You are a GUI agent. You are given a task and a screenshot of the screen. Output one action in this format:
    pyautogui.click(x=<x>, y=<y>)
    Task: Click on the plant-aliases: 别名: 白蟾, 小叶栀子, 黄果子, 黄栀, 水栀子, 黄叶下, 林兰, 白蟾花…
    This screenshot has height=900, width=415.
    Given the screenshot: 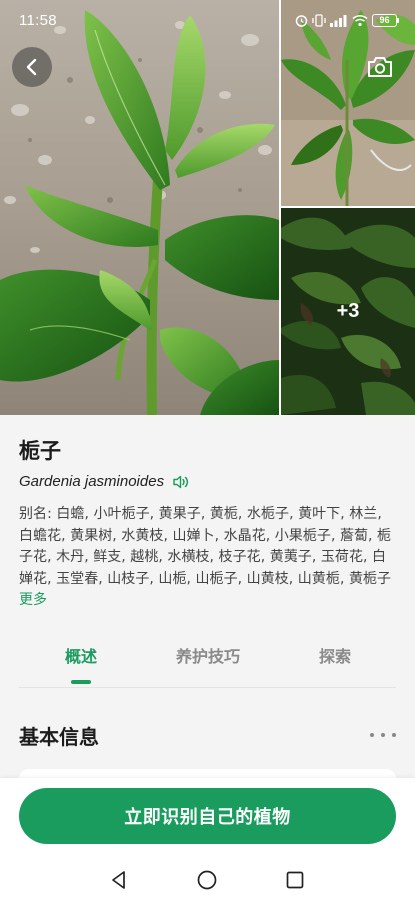 What is the action you would take?
    pyautogui.click(x=209, y=558)
    